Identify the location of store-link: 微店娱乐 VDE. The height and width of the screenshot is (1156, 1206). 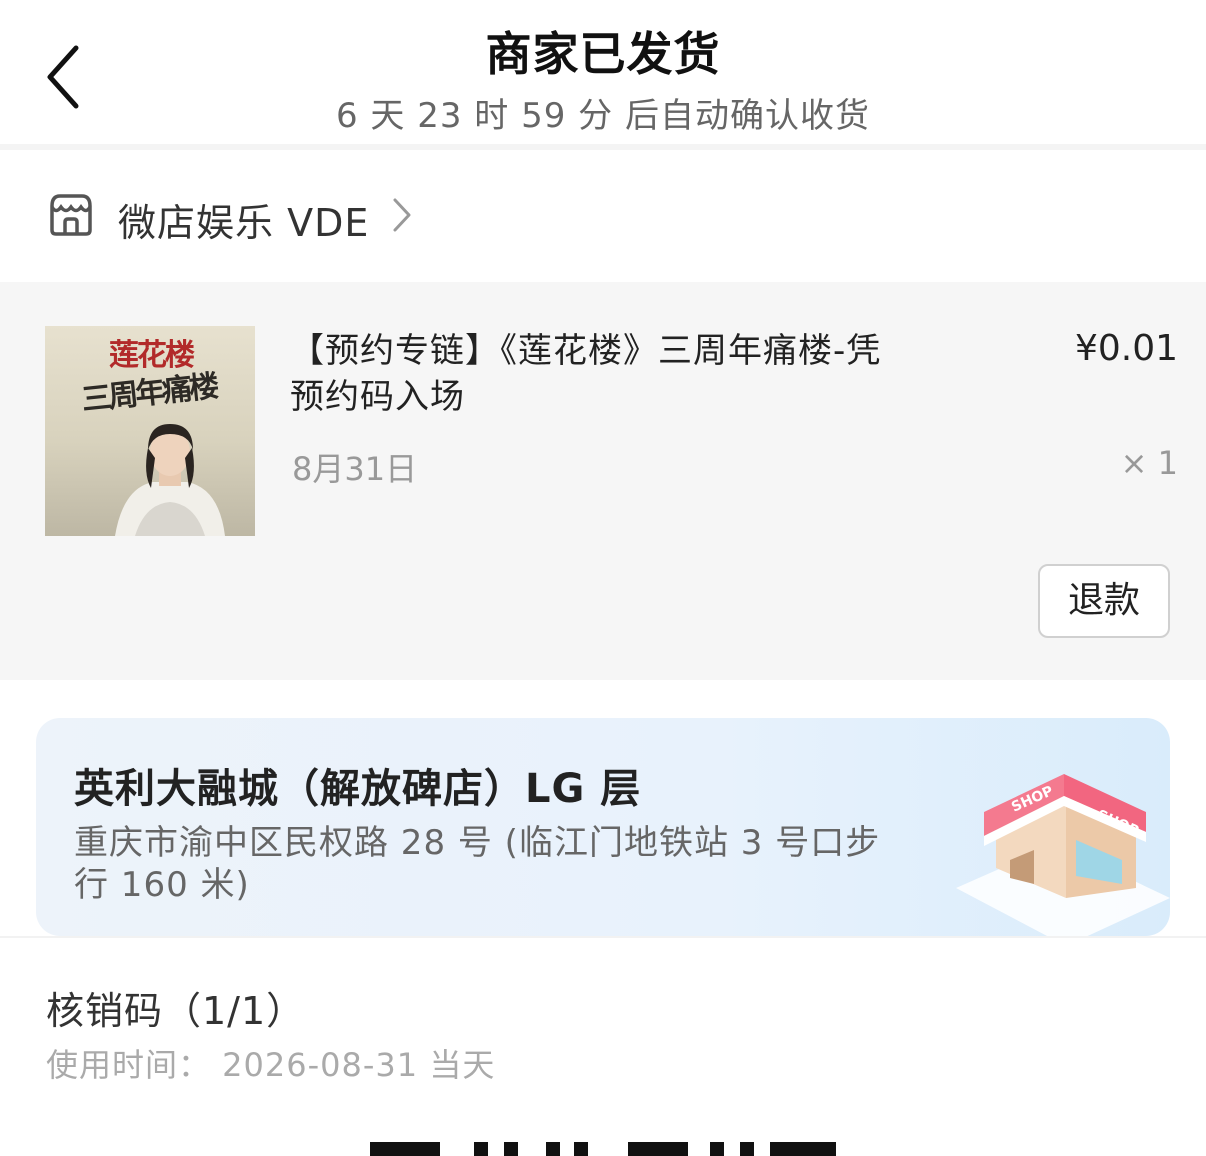
(603, 215).